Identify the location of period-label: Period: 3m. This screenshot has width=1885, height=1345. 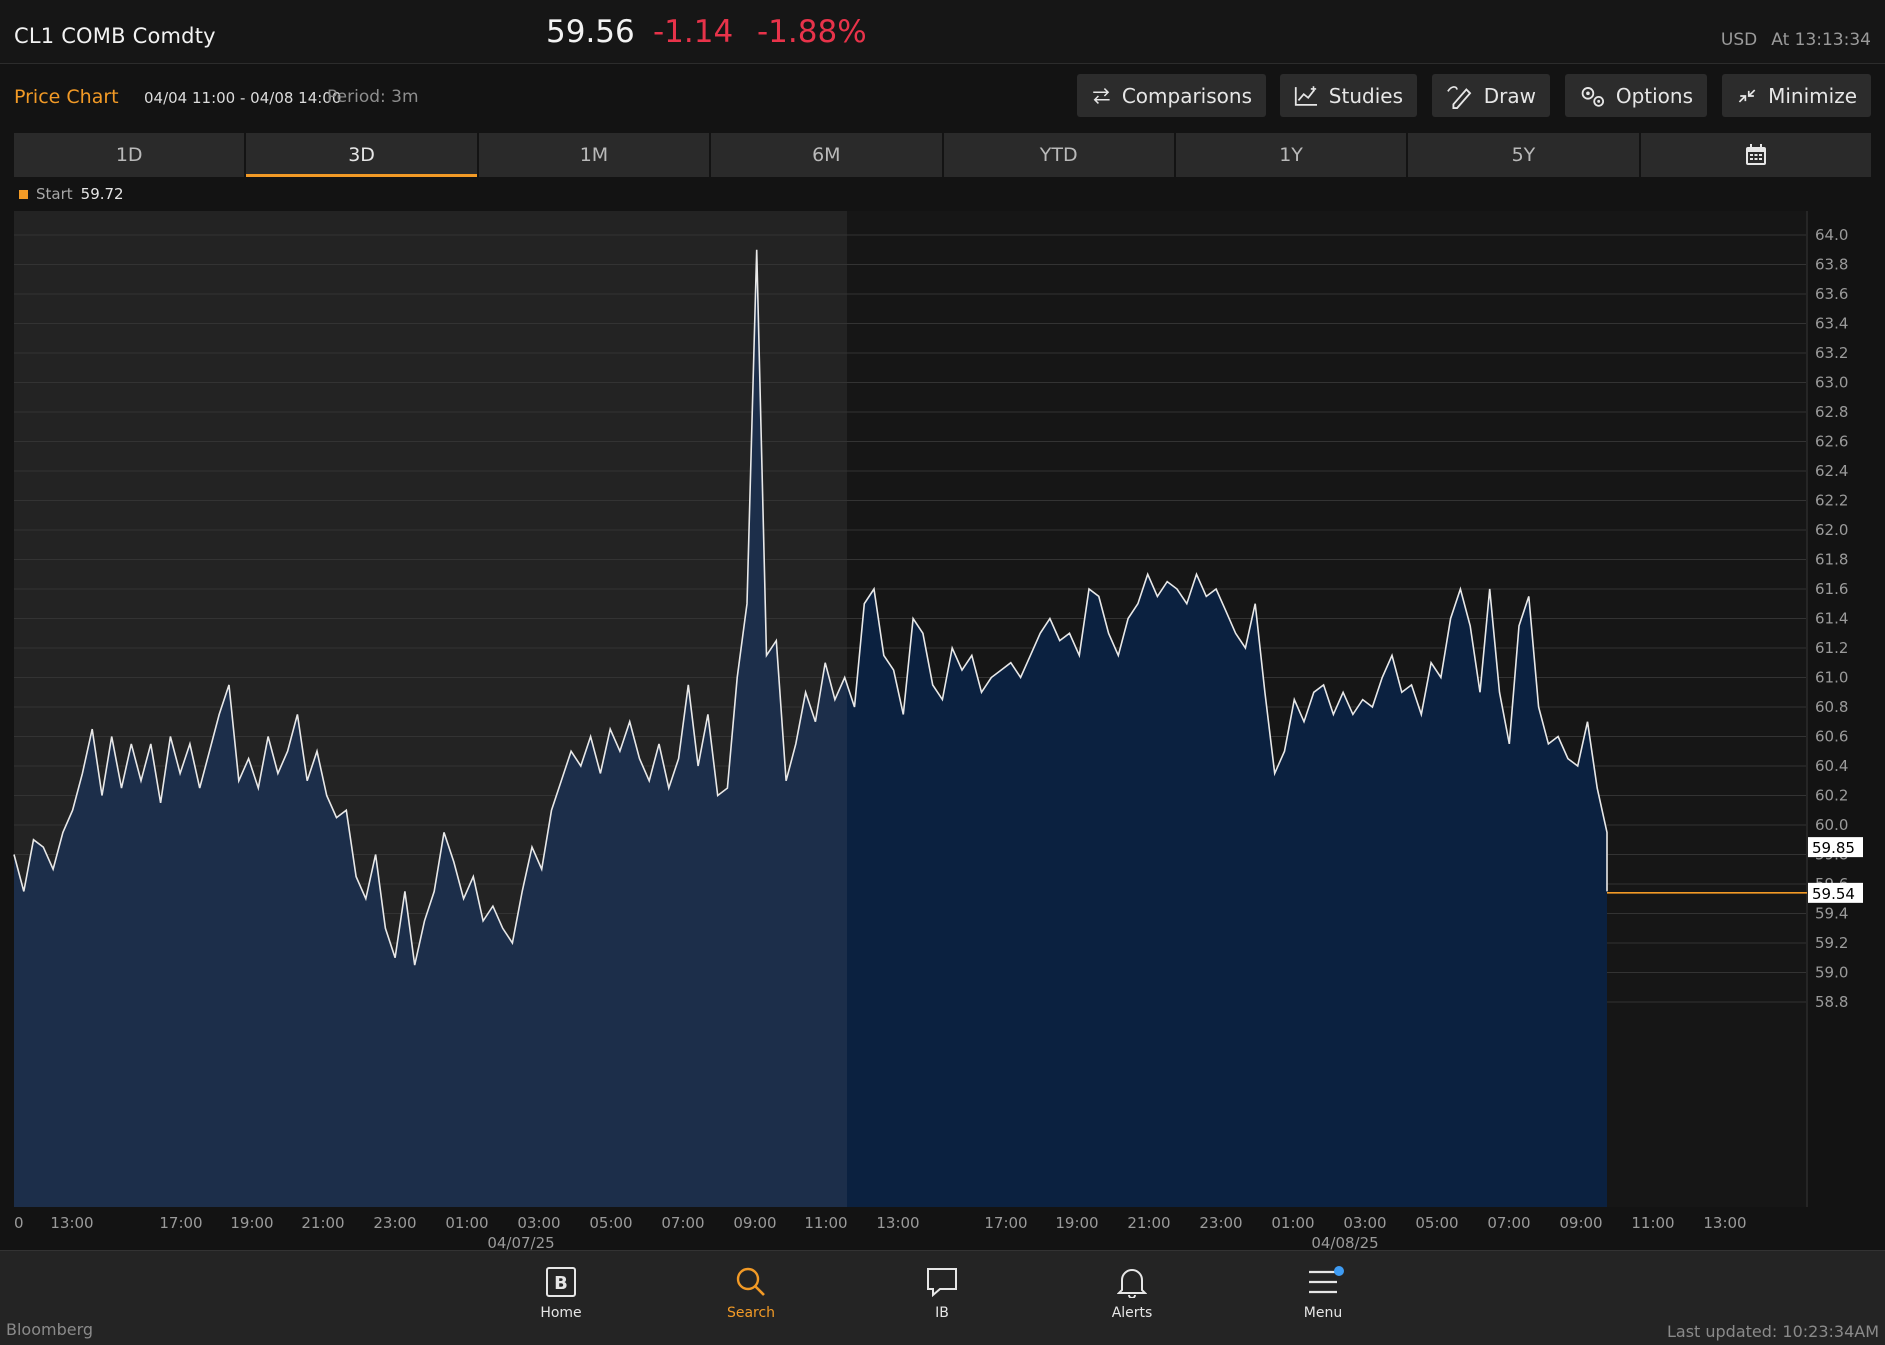
(373, 97).